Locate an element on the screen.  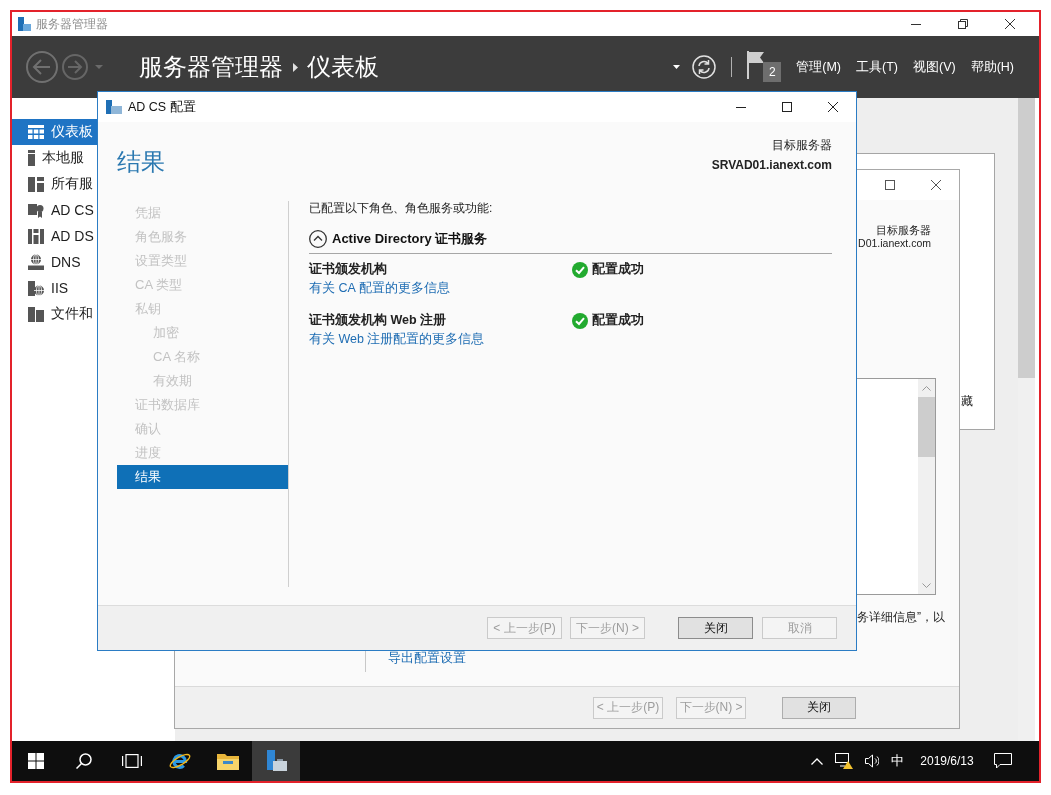
window-title: 服务器管理器 is located at coordinates (72, 24).